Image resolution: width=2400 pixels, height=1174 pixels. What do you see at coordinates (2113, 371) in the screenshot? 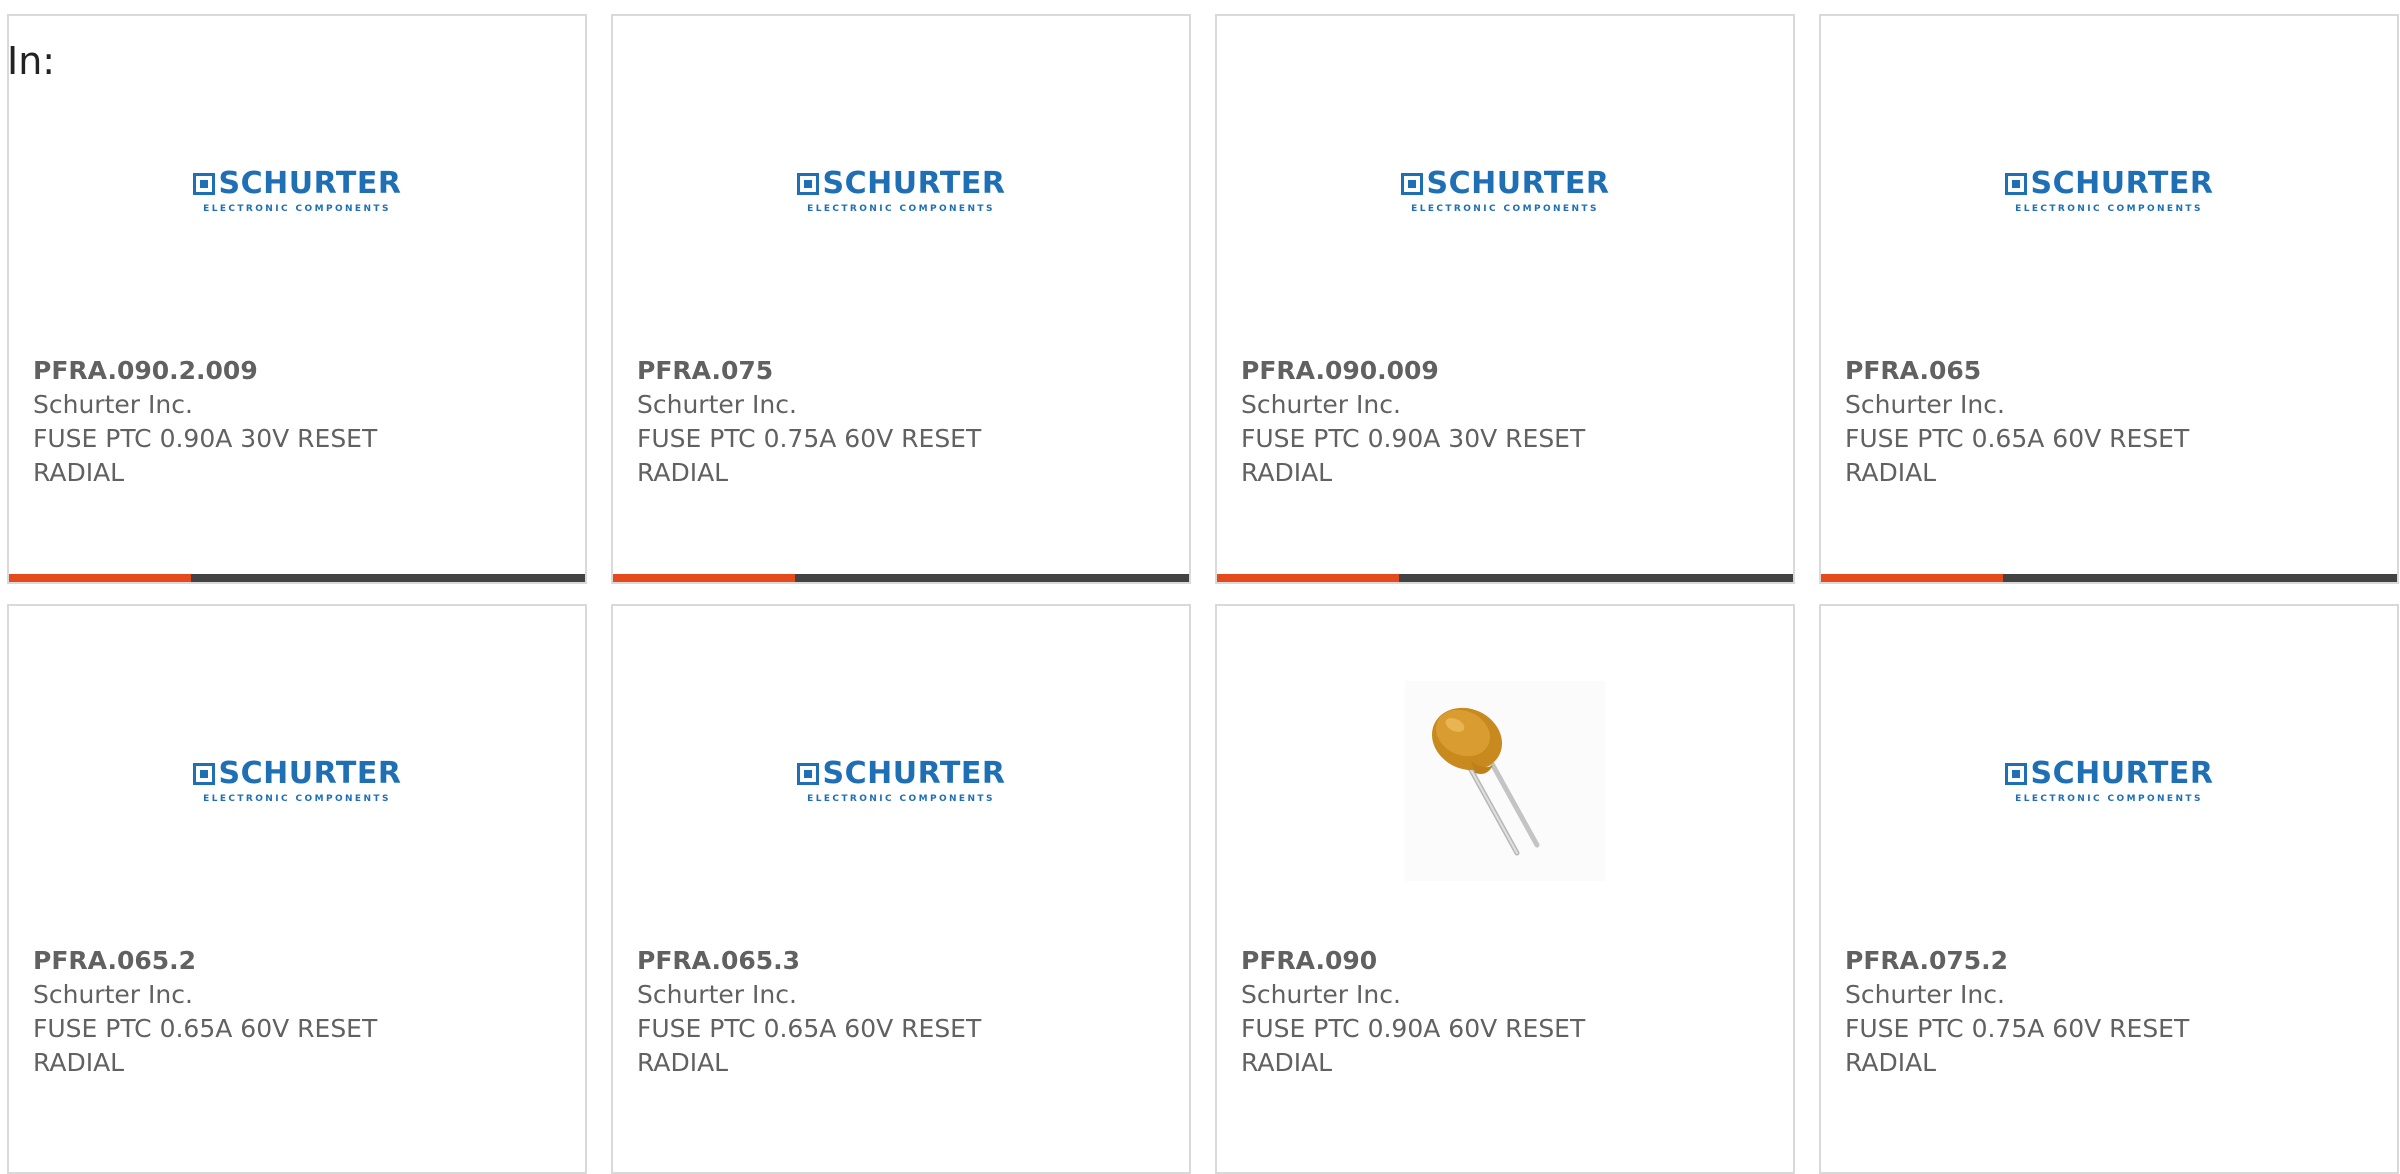
I see `part-number: PFRA.065` at bounding box center [2113, 371].